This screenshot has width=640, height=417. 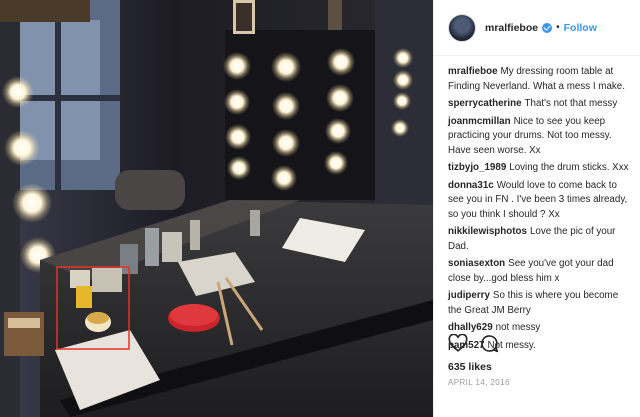 I want to click on comment-text: That's not that messy, so click(x=571, y=103).